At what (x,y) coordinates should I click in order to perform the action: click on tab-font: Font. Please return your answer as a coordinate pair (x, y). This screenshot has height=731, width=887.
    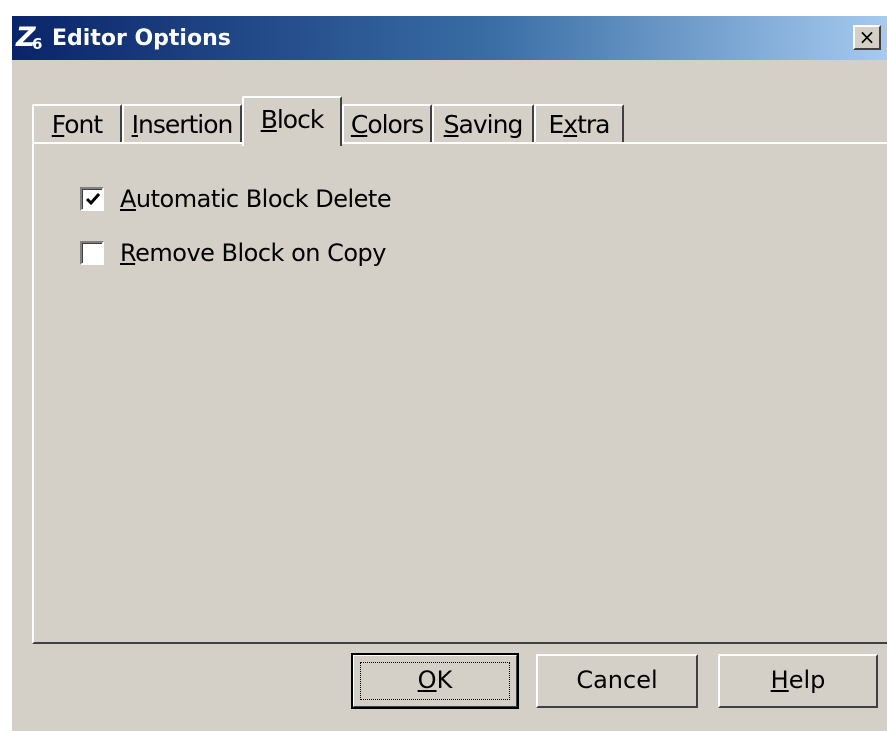
    Looking at the image, I should click on (77, 123).